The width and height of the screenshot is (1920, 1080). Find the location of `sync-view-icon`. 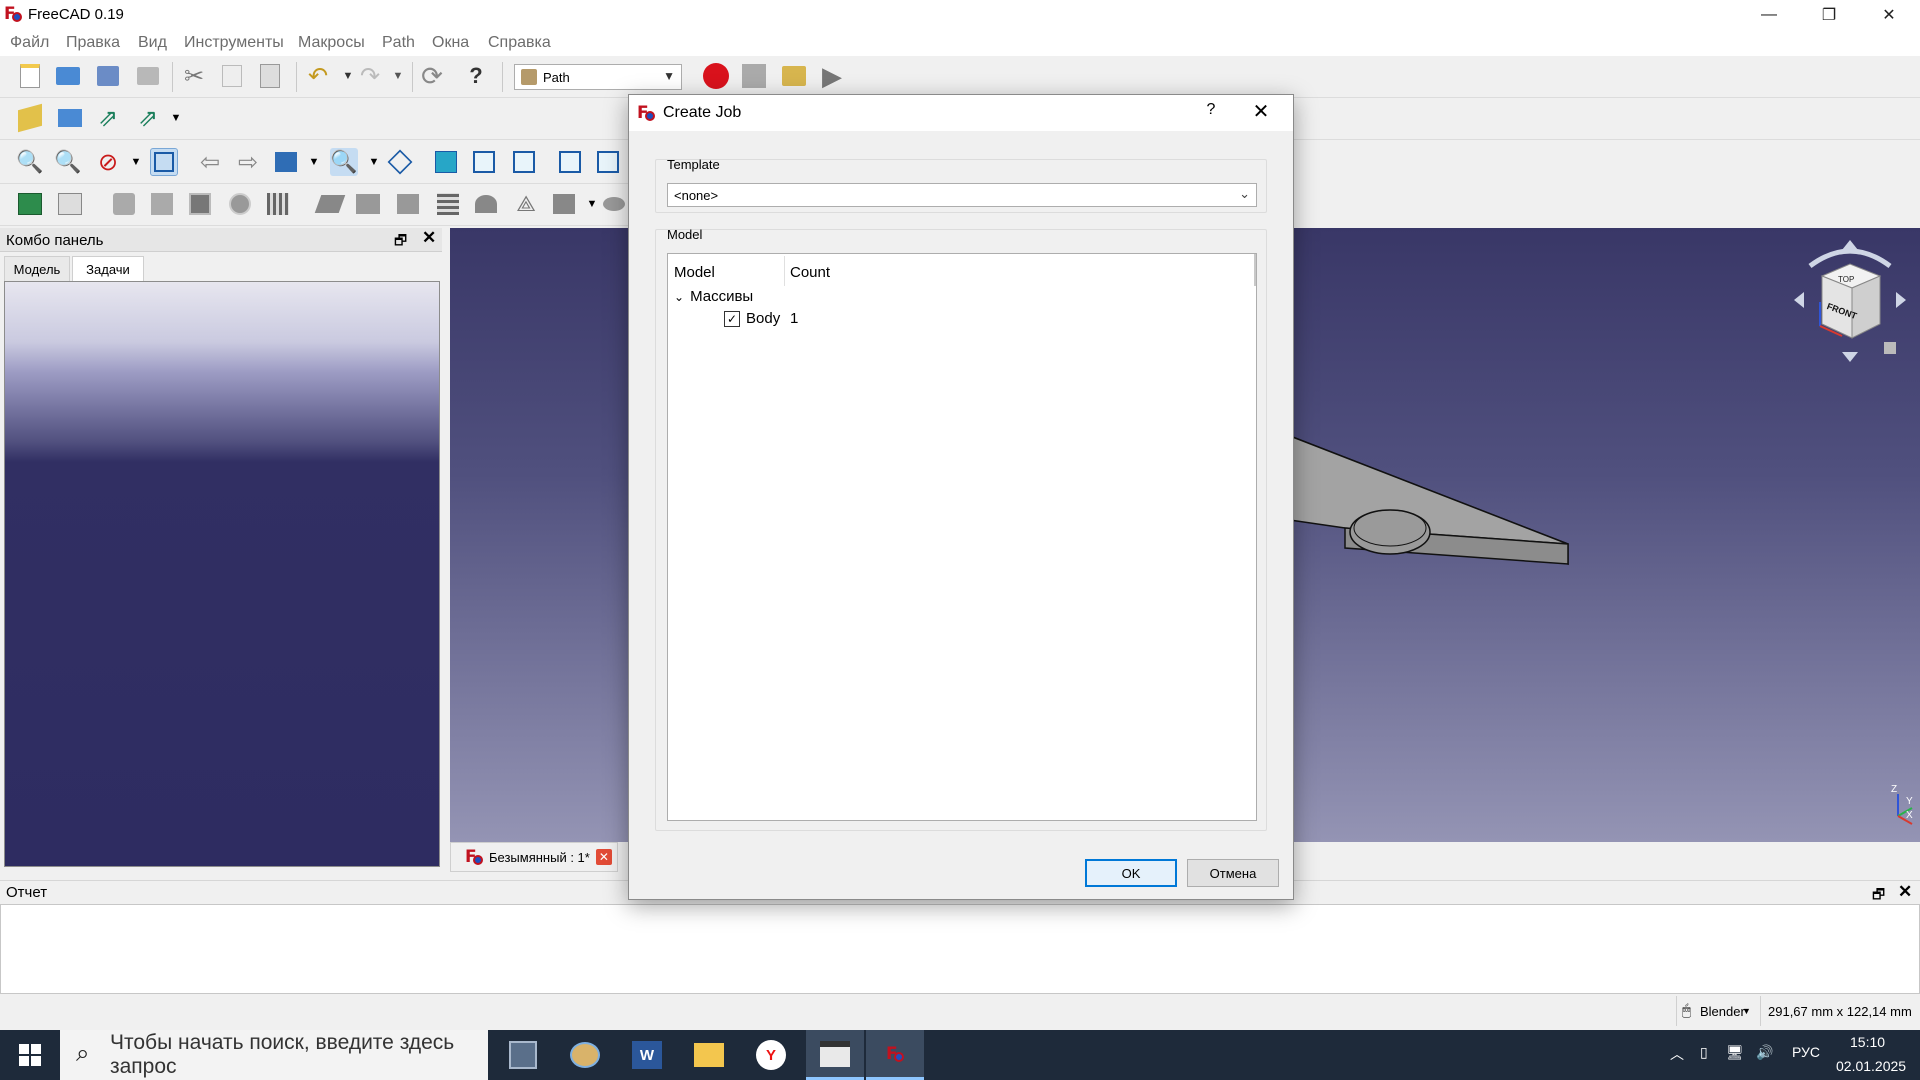

sync-view-icon is located at coordinates (286, 162).